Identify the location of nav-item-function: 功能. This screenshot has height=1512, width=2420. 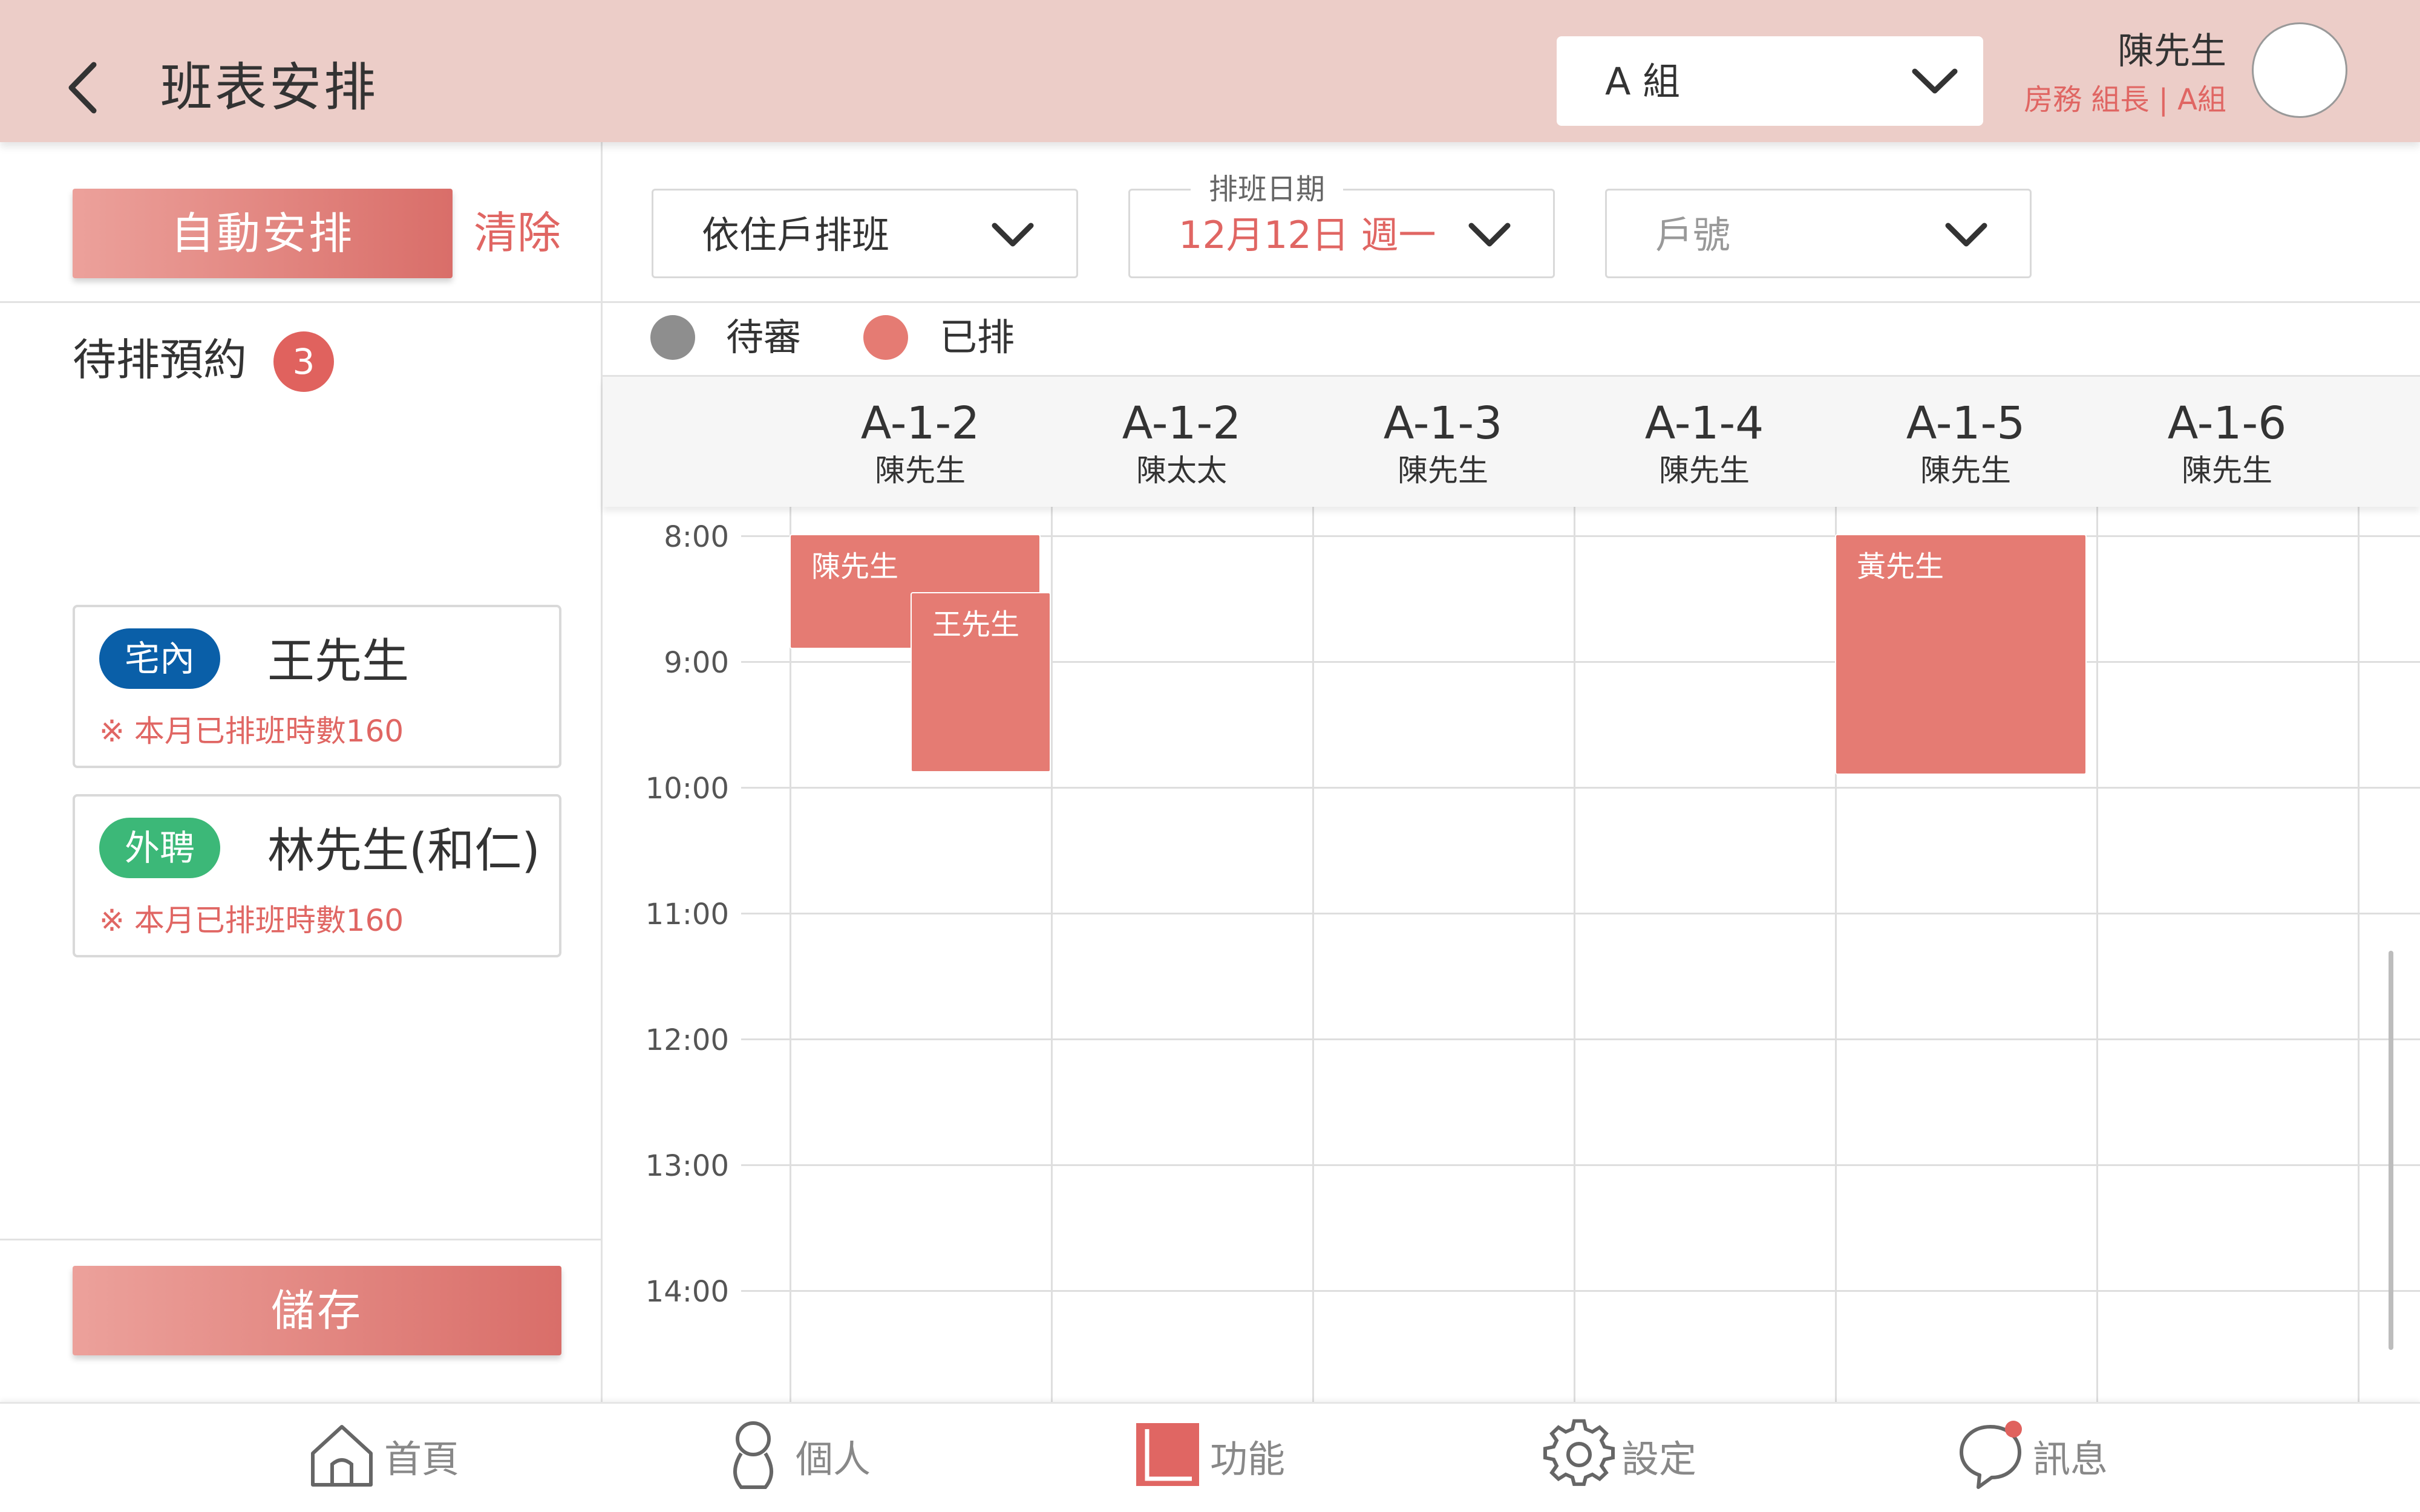
(1228, 1458).